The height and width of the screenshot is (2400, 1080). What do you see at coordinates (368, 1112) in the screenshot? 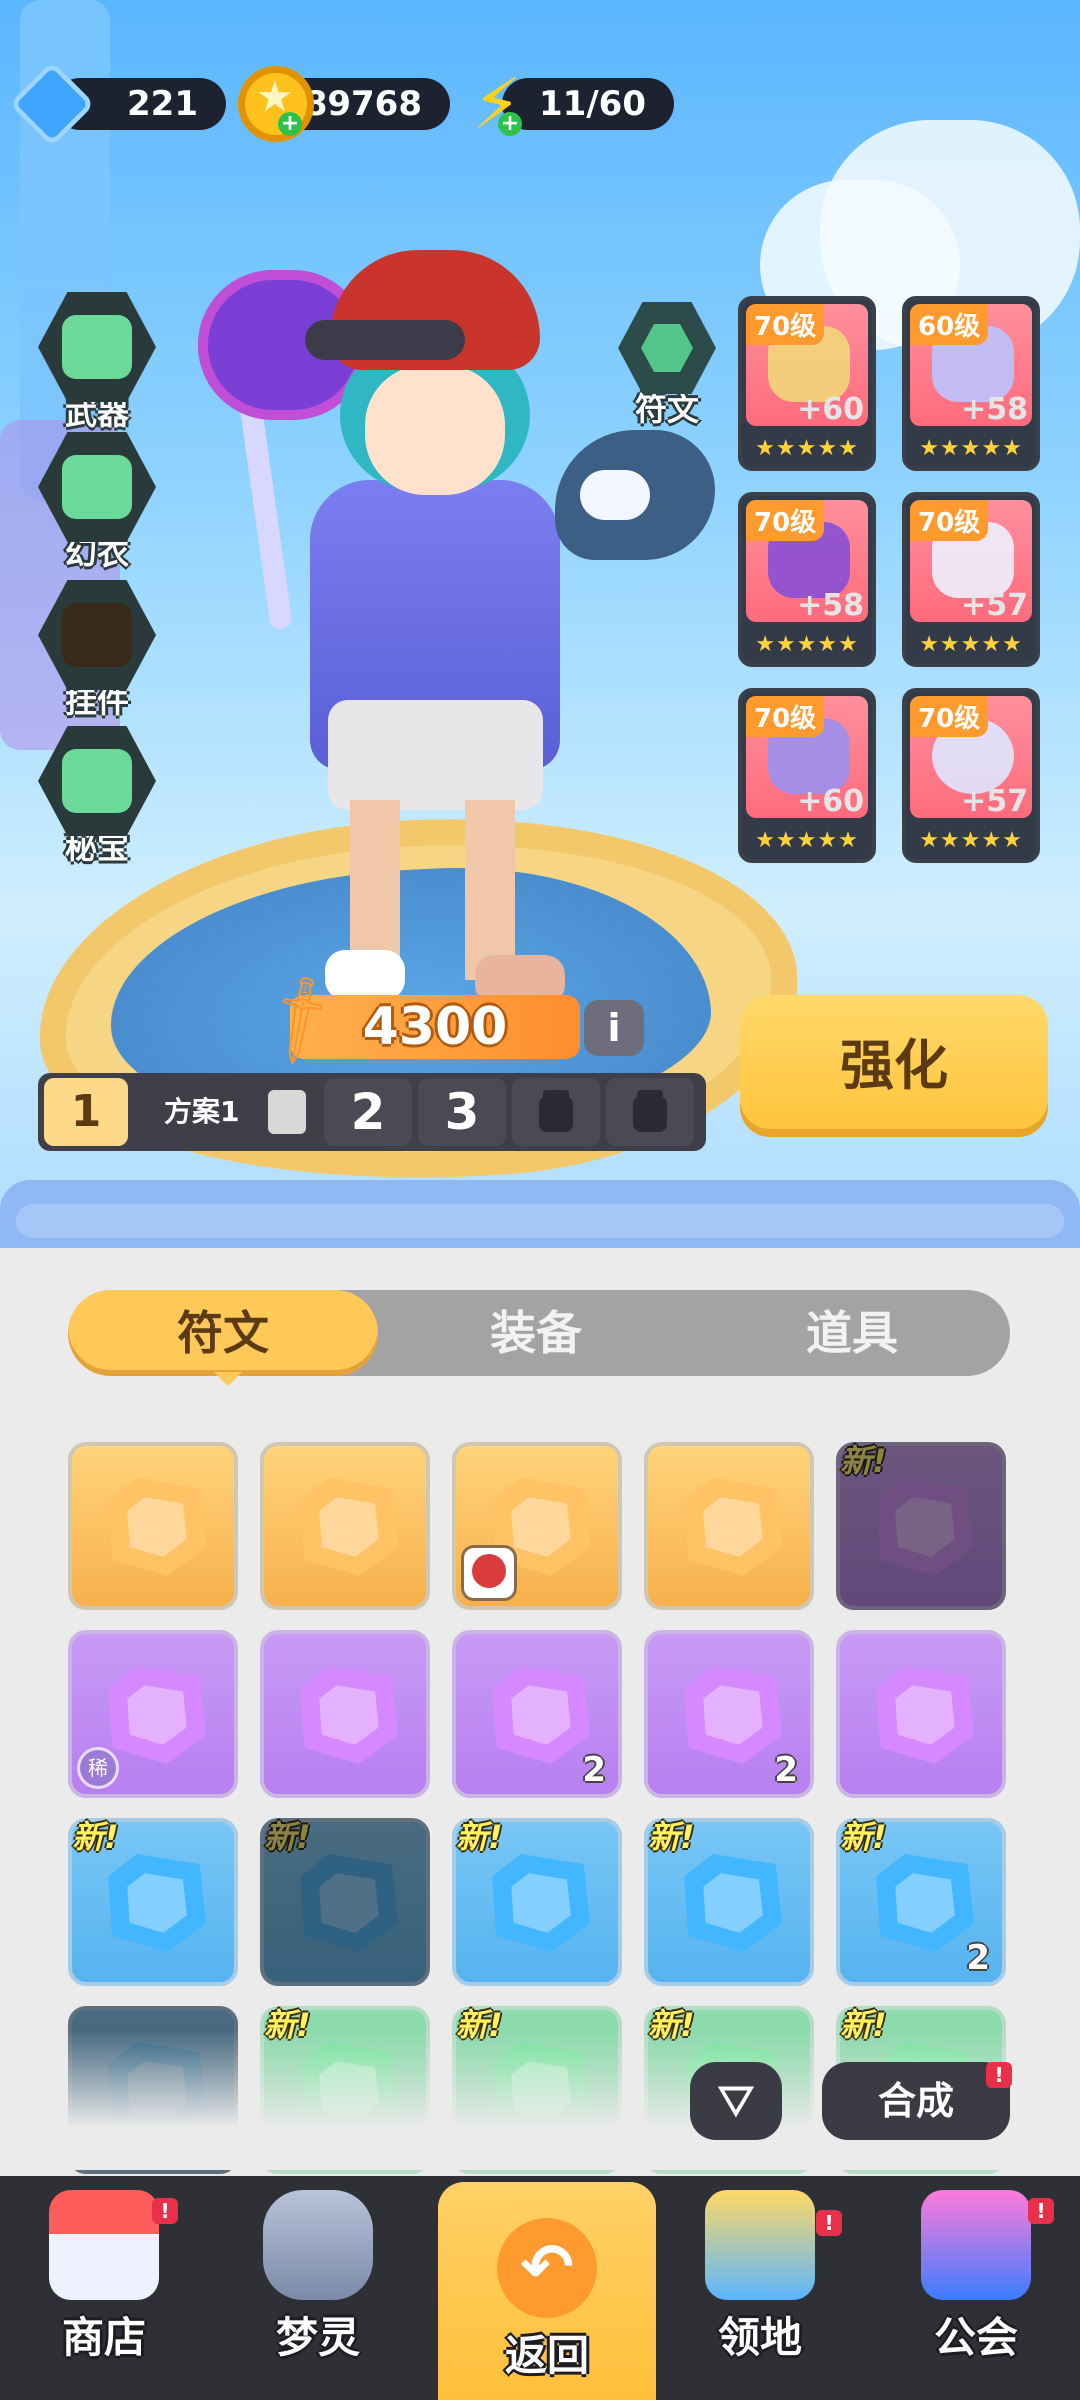
I see `plan-slot-2: 2` at bounding box center [368, 1112].